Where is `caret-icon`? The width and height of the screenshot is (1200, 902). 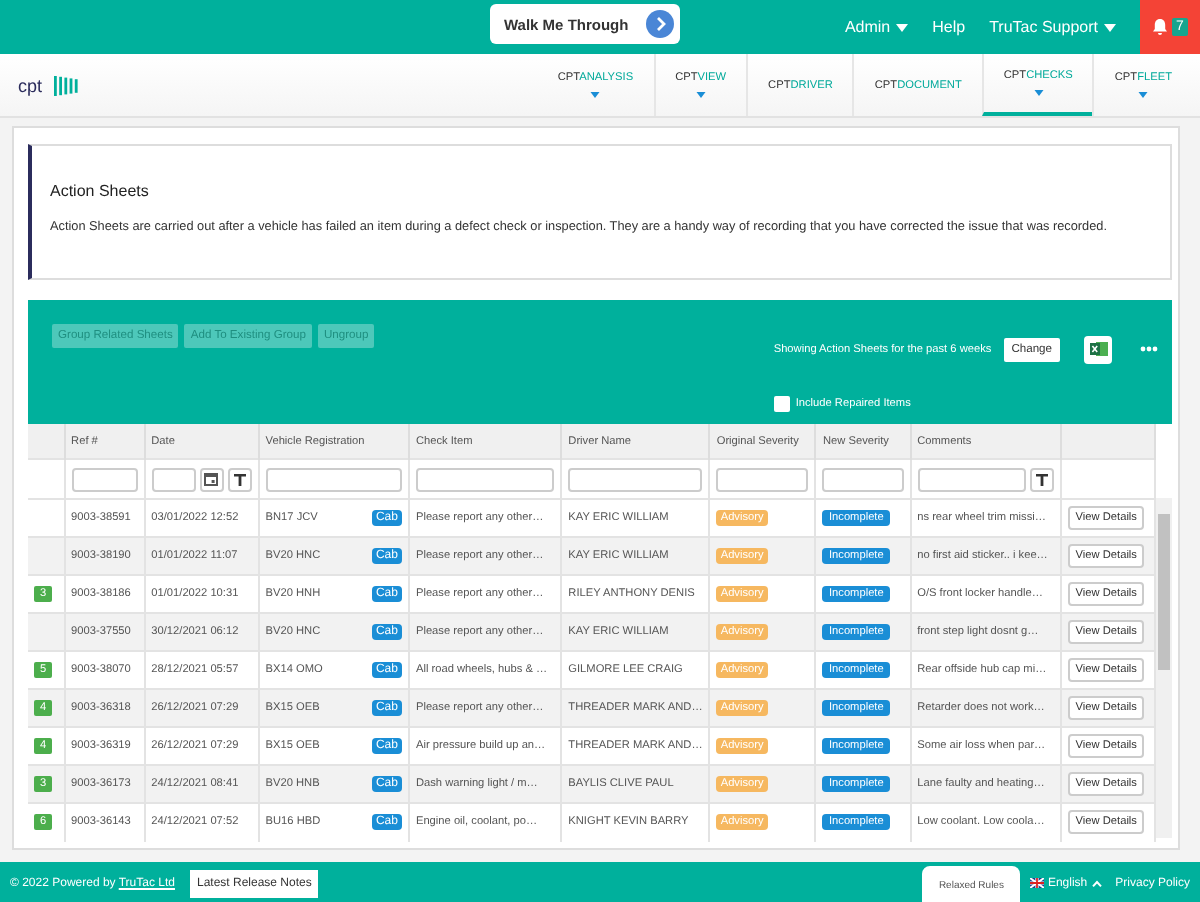 caret-icon is located at coordinates (1096, 883).